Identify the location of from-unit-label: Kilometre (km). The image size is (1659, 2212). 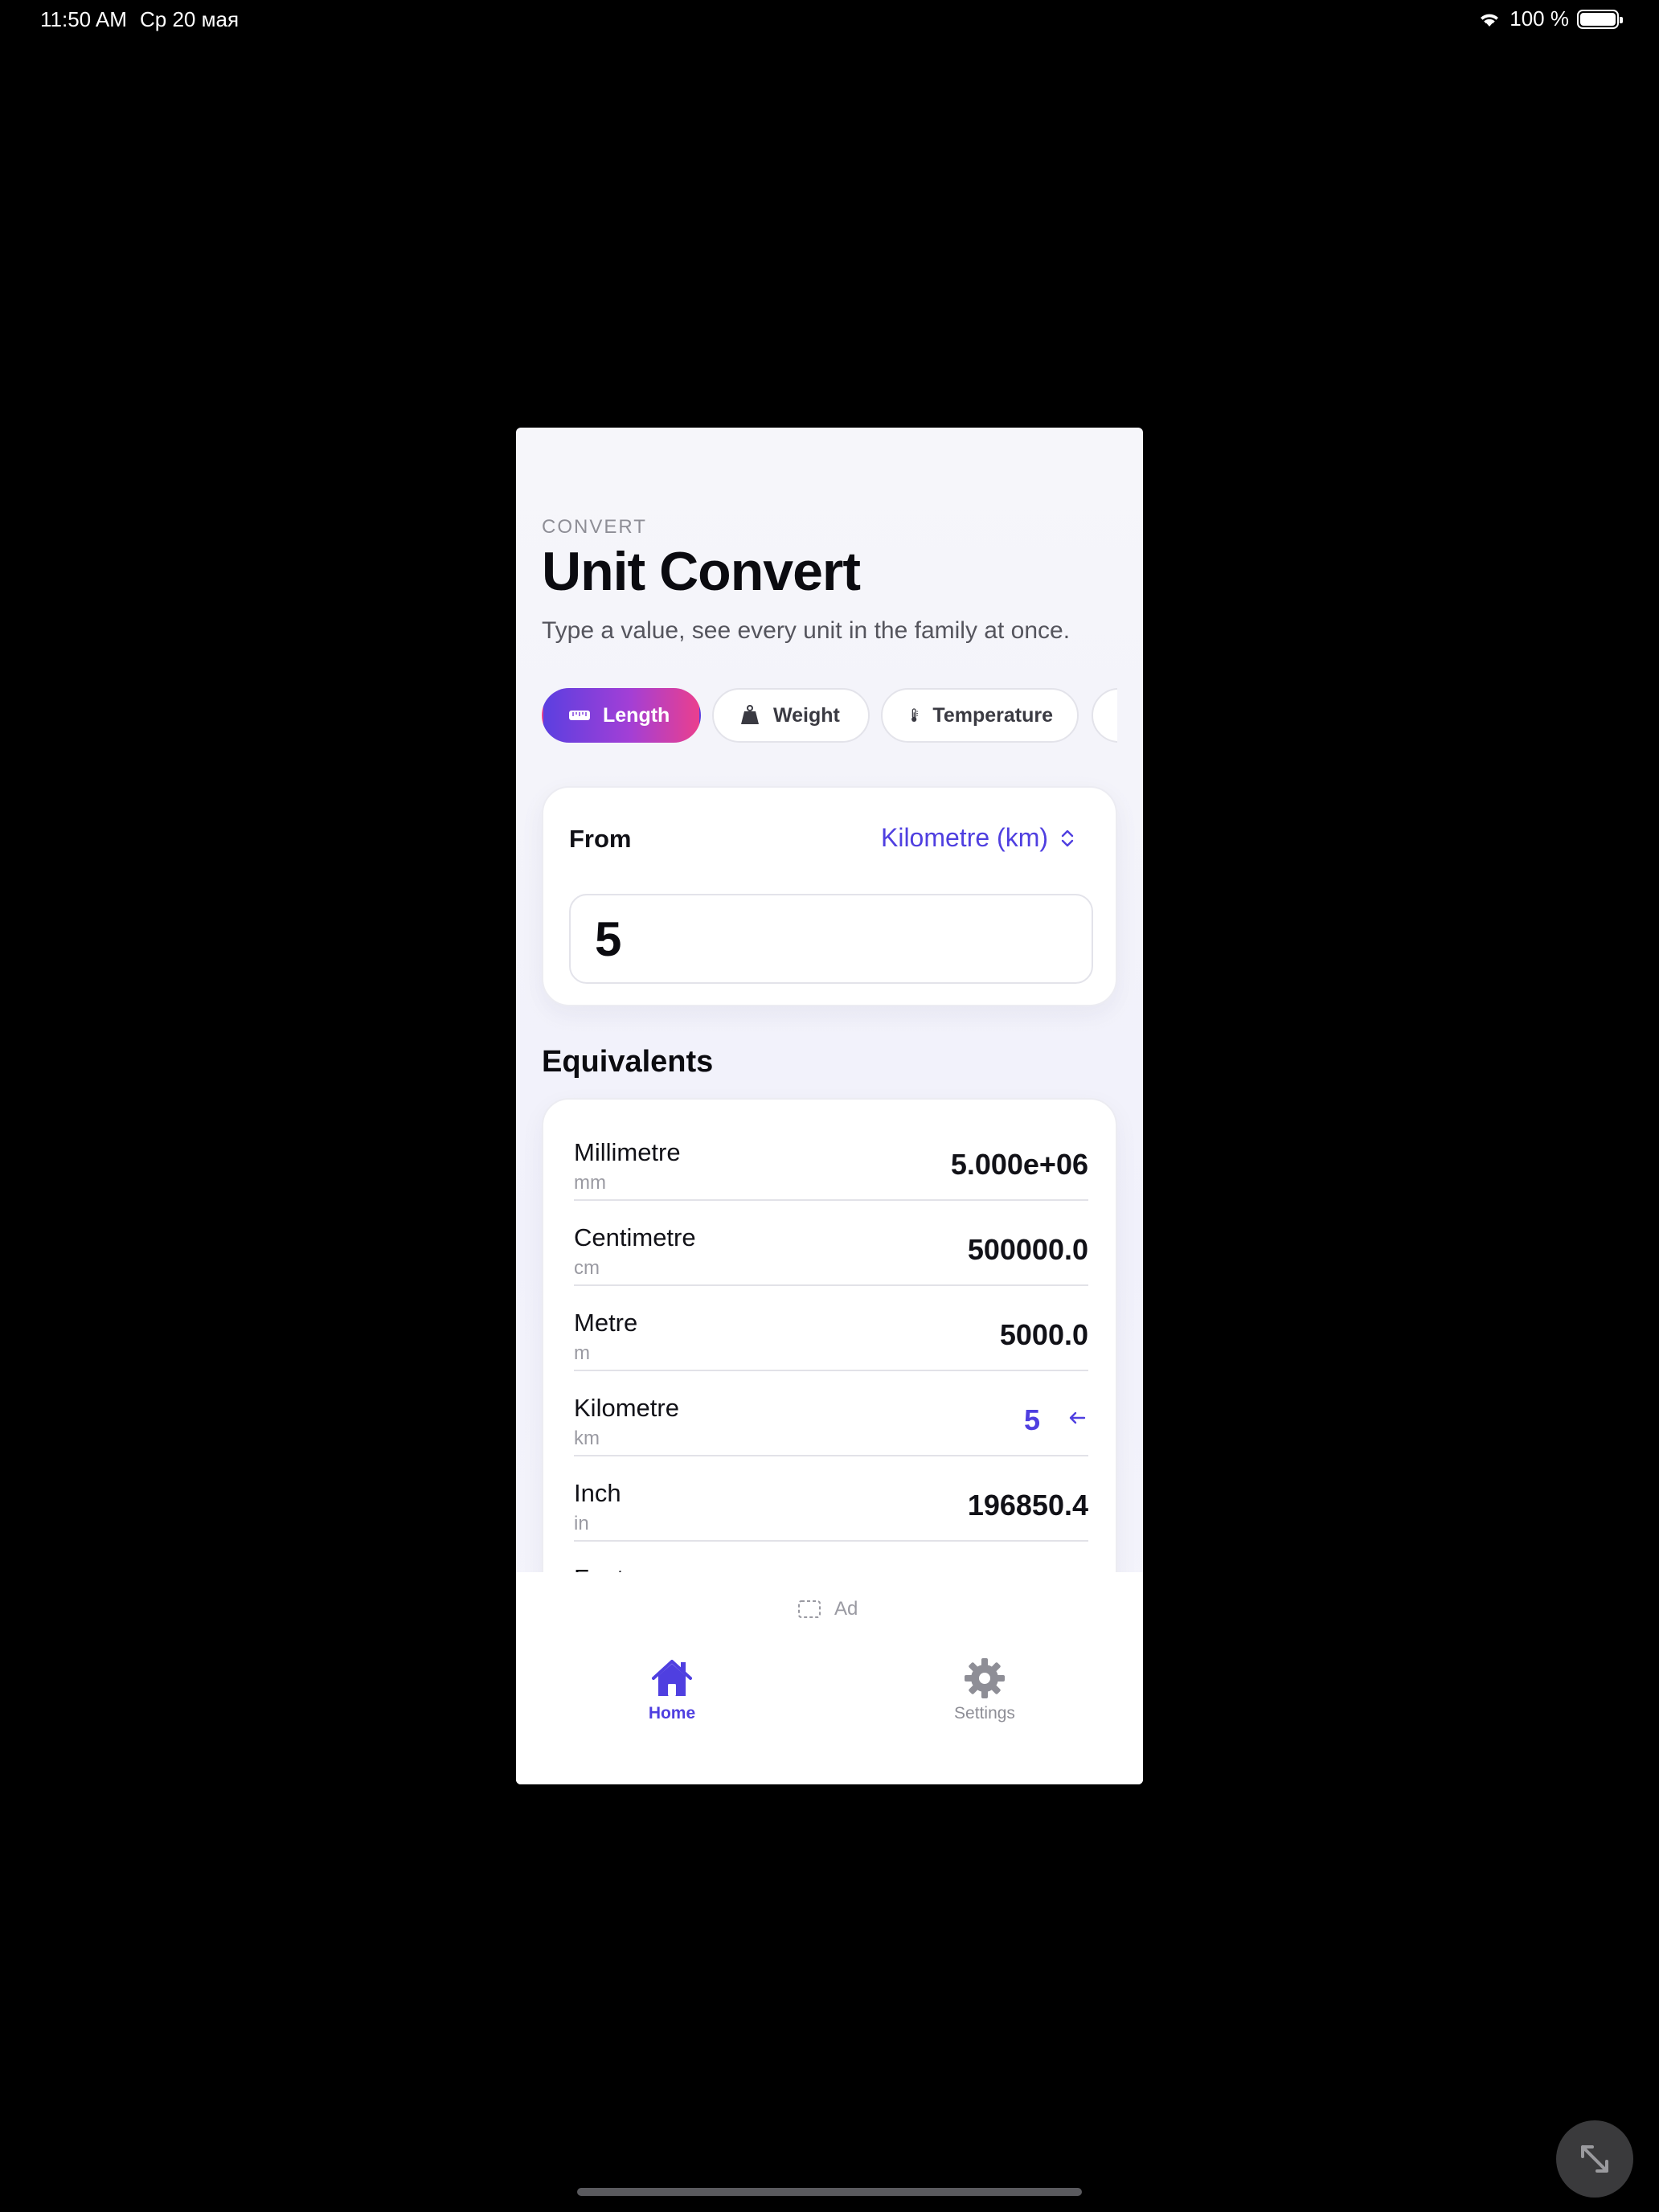
(964, 837).